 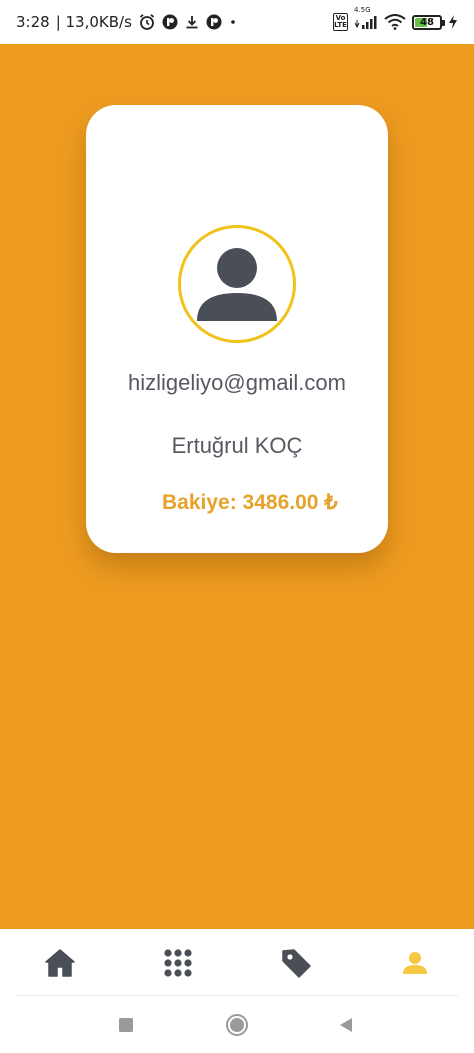 I want to click on download-icon, so click(x=192, y=22).